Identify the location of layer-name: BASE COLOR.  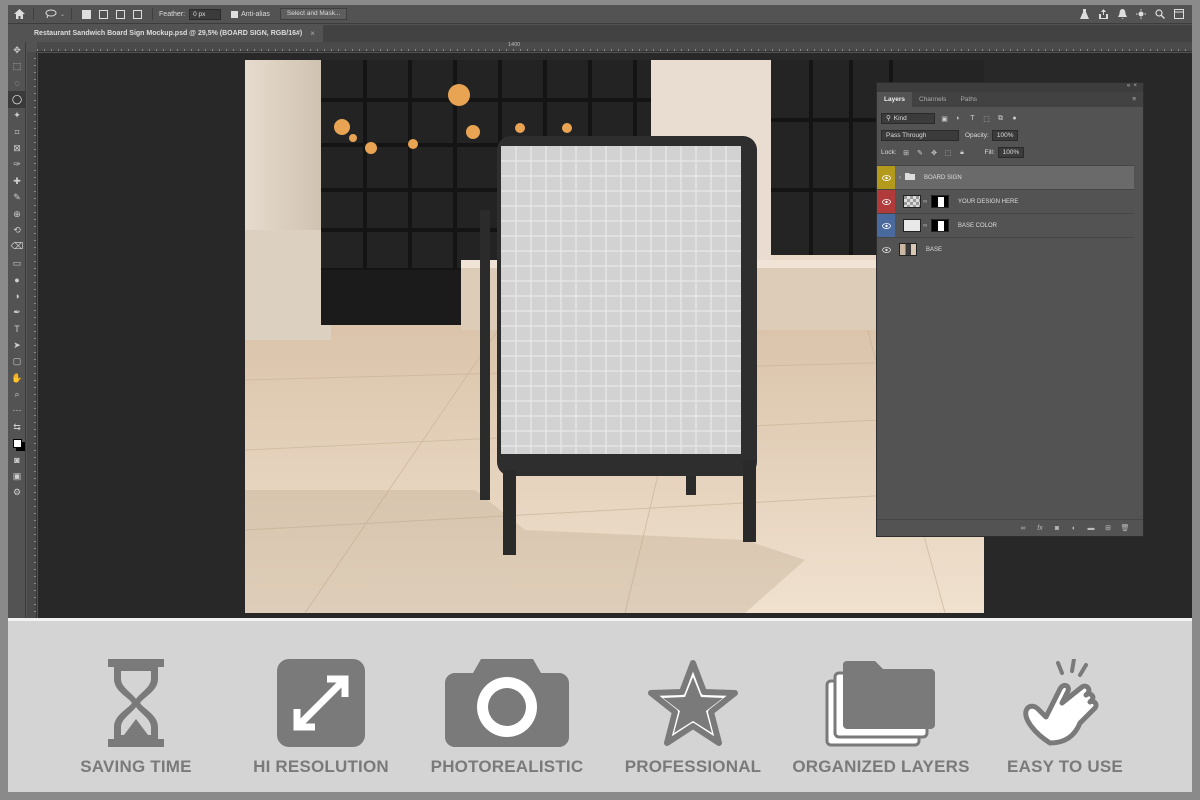
(978, 225).